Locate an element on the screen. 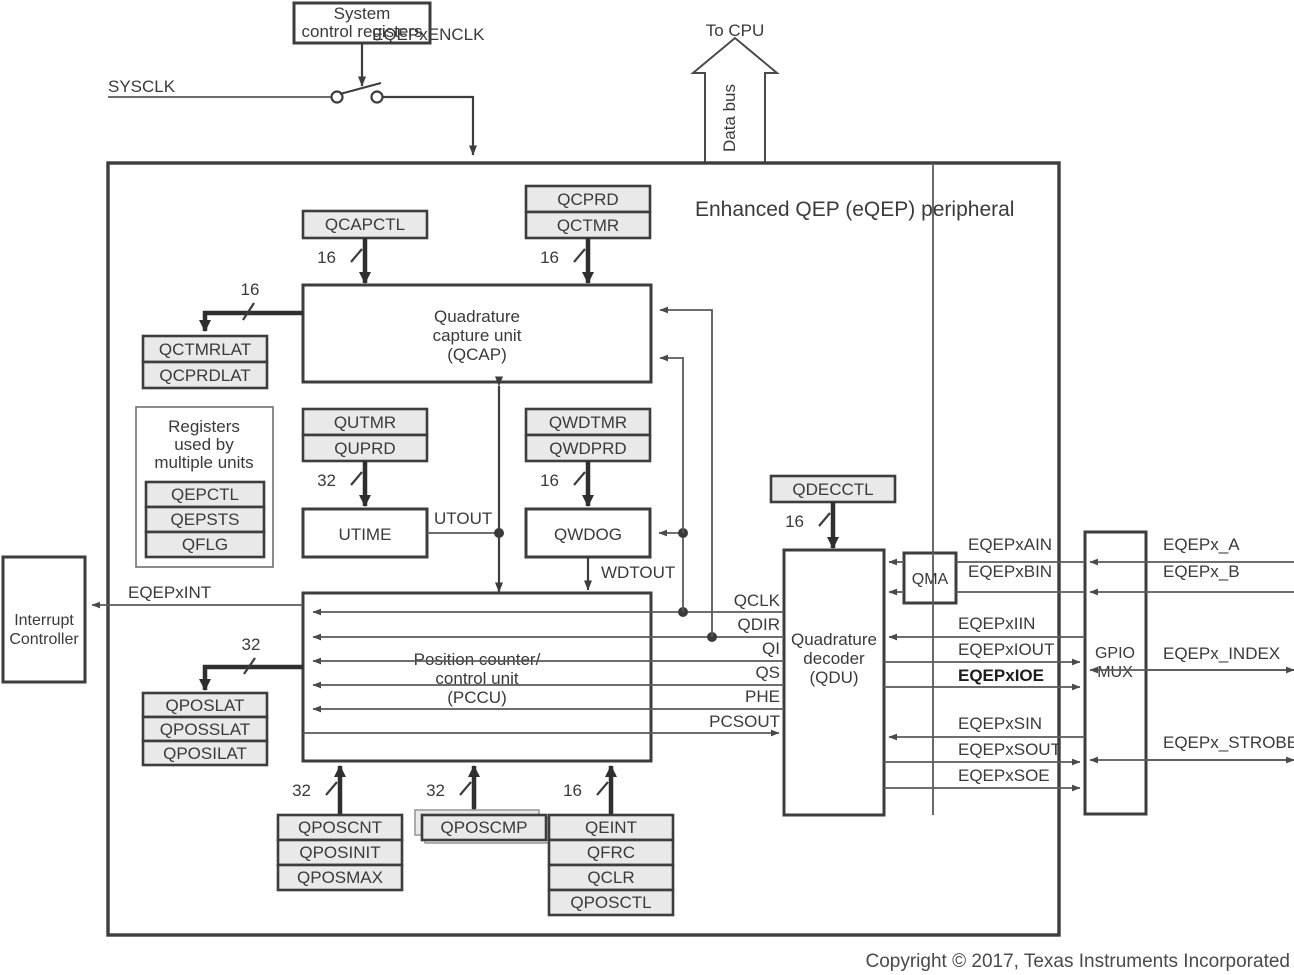  register-label: QPOSINIT is located at coordinates (339, 852).